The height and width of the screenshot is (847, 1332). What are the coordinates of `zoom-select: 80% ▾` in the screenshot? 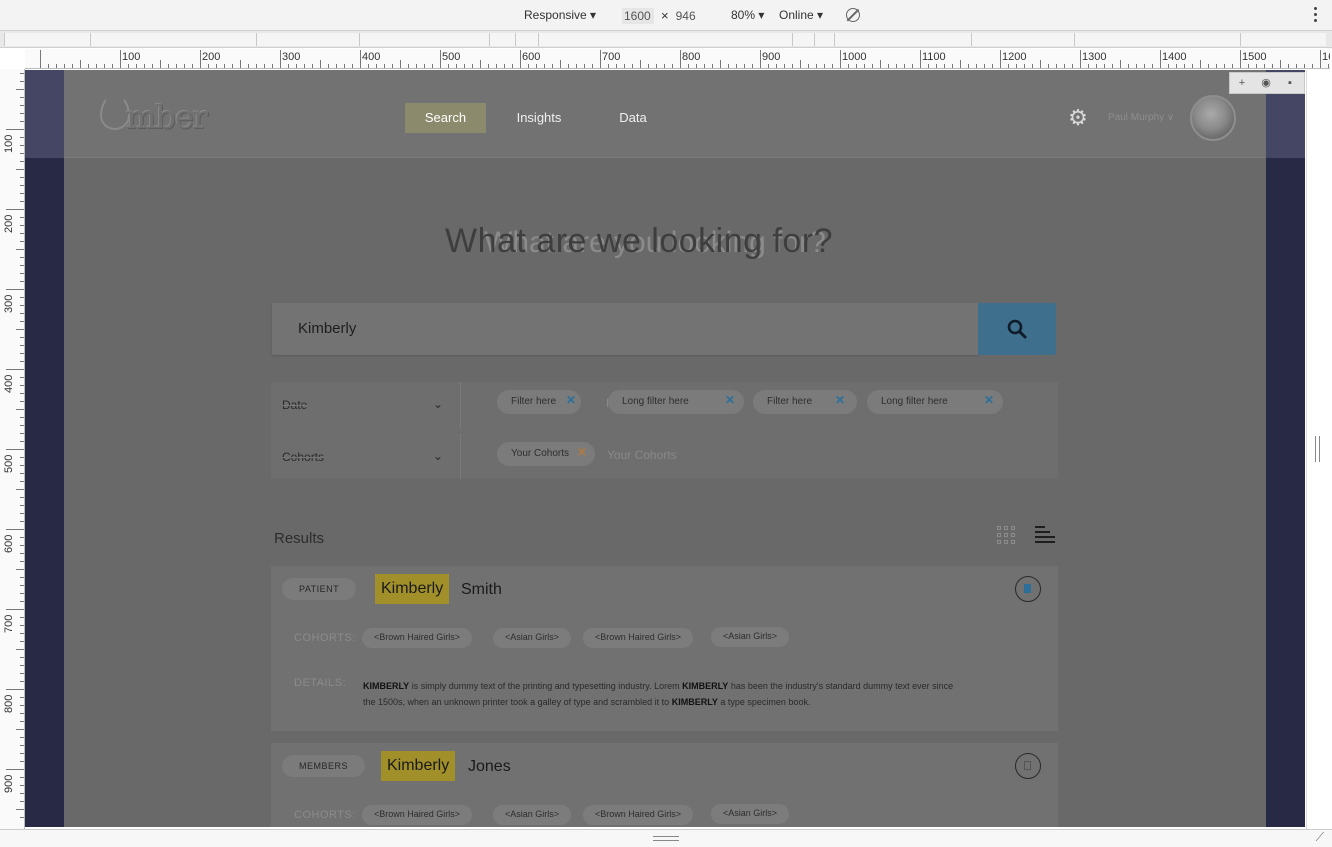 It's located at (747, 15).